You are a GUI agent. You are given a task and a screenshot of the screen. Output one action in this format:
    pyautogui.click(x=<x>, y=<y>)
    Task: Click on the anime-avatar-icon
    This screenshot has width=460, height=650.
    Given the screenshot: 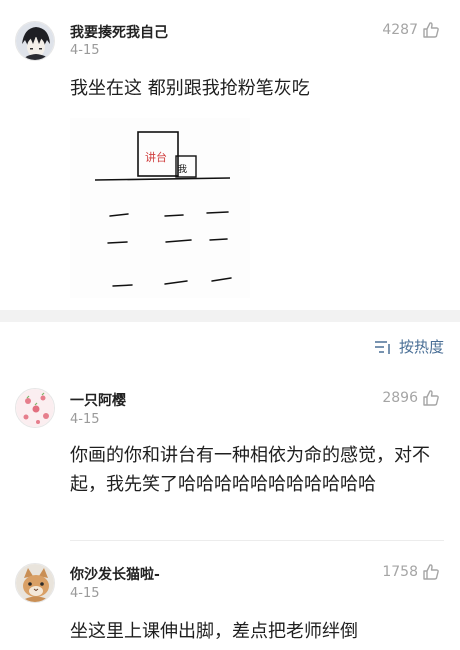 What is the action you would take?
    pyautogui.click(x=35, y=41)
    